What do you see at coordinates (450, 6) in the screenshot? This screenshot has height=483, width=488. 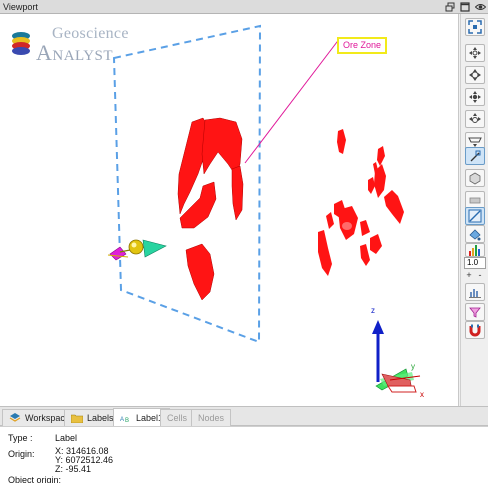 I see `restore-icon` at bounding box center [450, 6].